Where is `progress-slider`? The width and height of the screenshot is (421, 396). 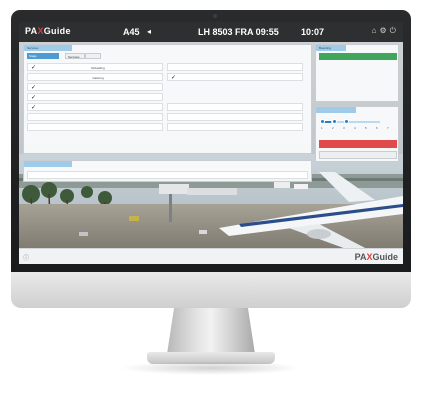
progress-slider is located at coordinates (350, 121).